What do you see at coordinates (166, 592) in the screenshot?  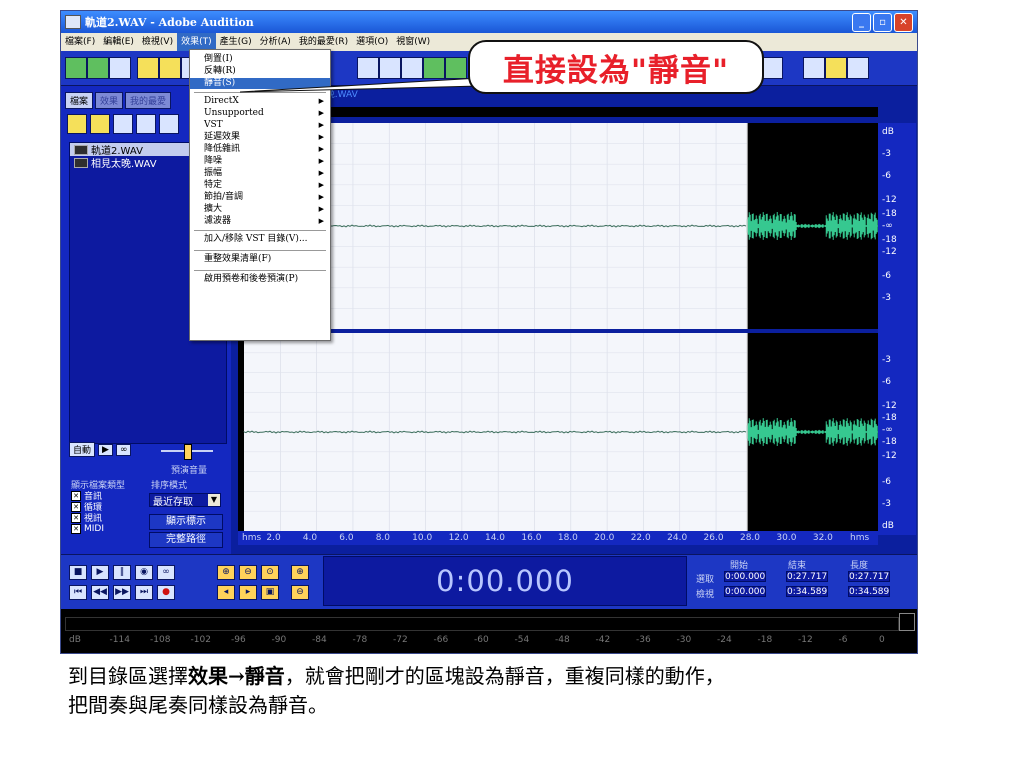 I see `record-icon: ●` at bounding box center [166, 592].